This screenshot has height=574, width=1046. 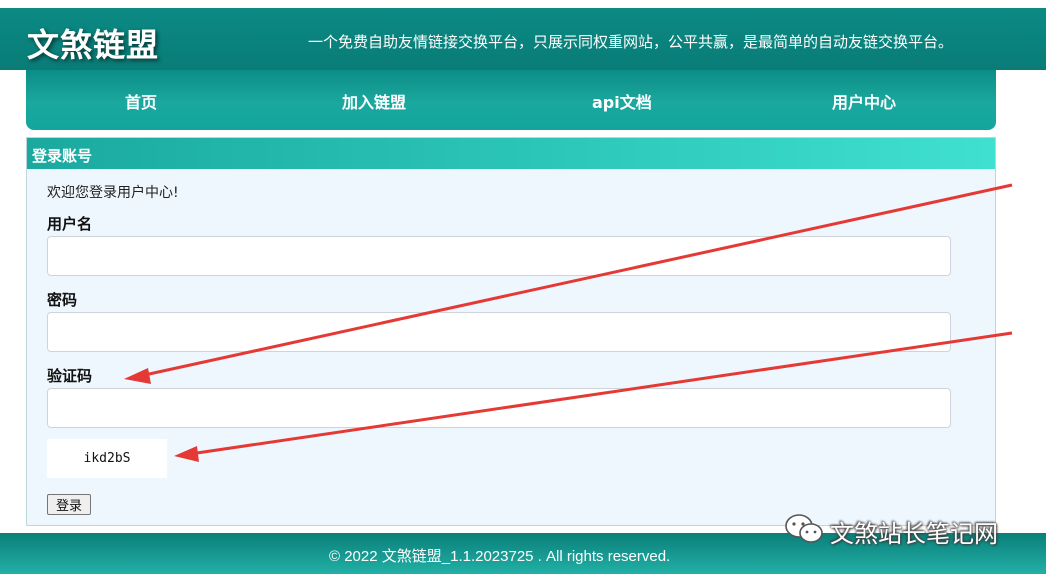 What do you see at coordinates (93, 43) in the screenshot?
I see `site-title: 文煞链盟` at bounding box center [93, 43].